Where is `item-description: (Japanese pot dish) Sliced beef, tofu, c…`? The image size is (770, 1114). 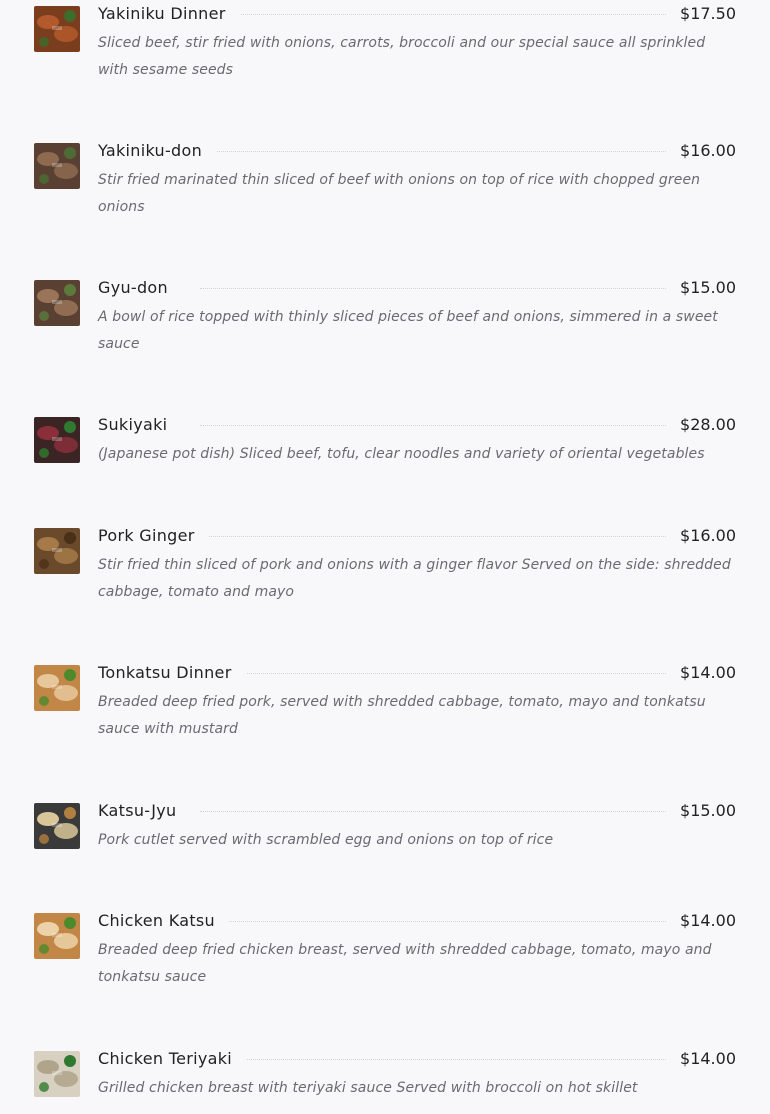 item-description: (Japanese pot dish) Sliced beef, tofu, c… is located at coordinates (401, 454).